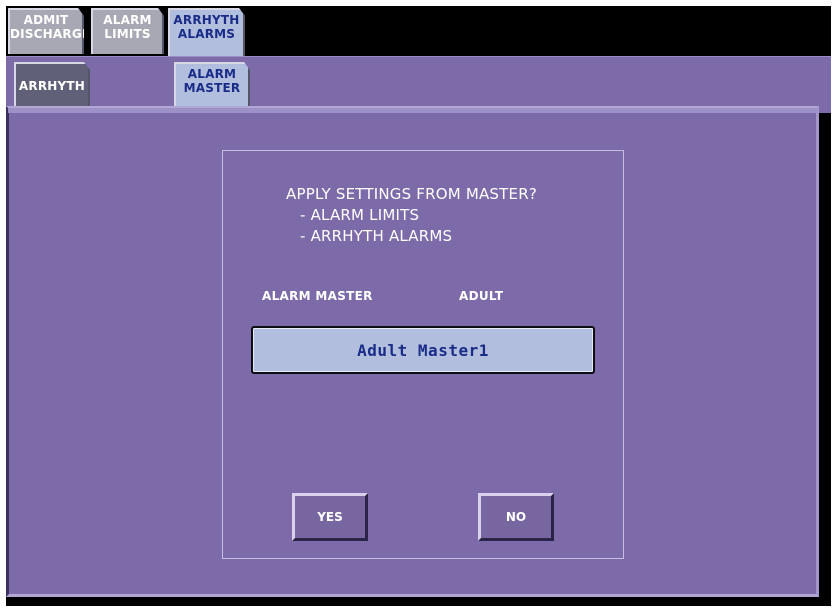 The image size is (833, 610). I want to click on master-name: Adult Master1, so click(423, 350).